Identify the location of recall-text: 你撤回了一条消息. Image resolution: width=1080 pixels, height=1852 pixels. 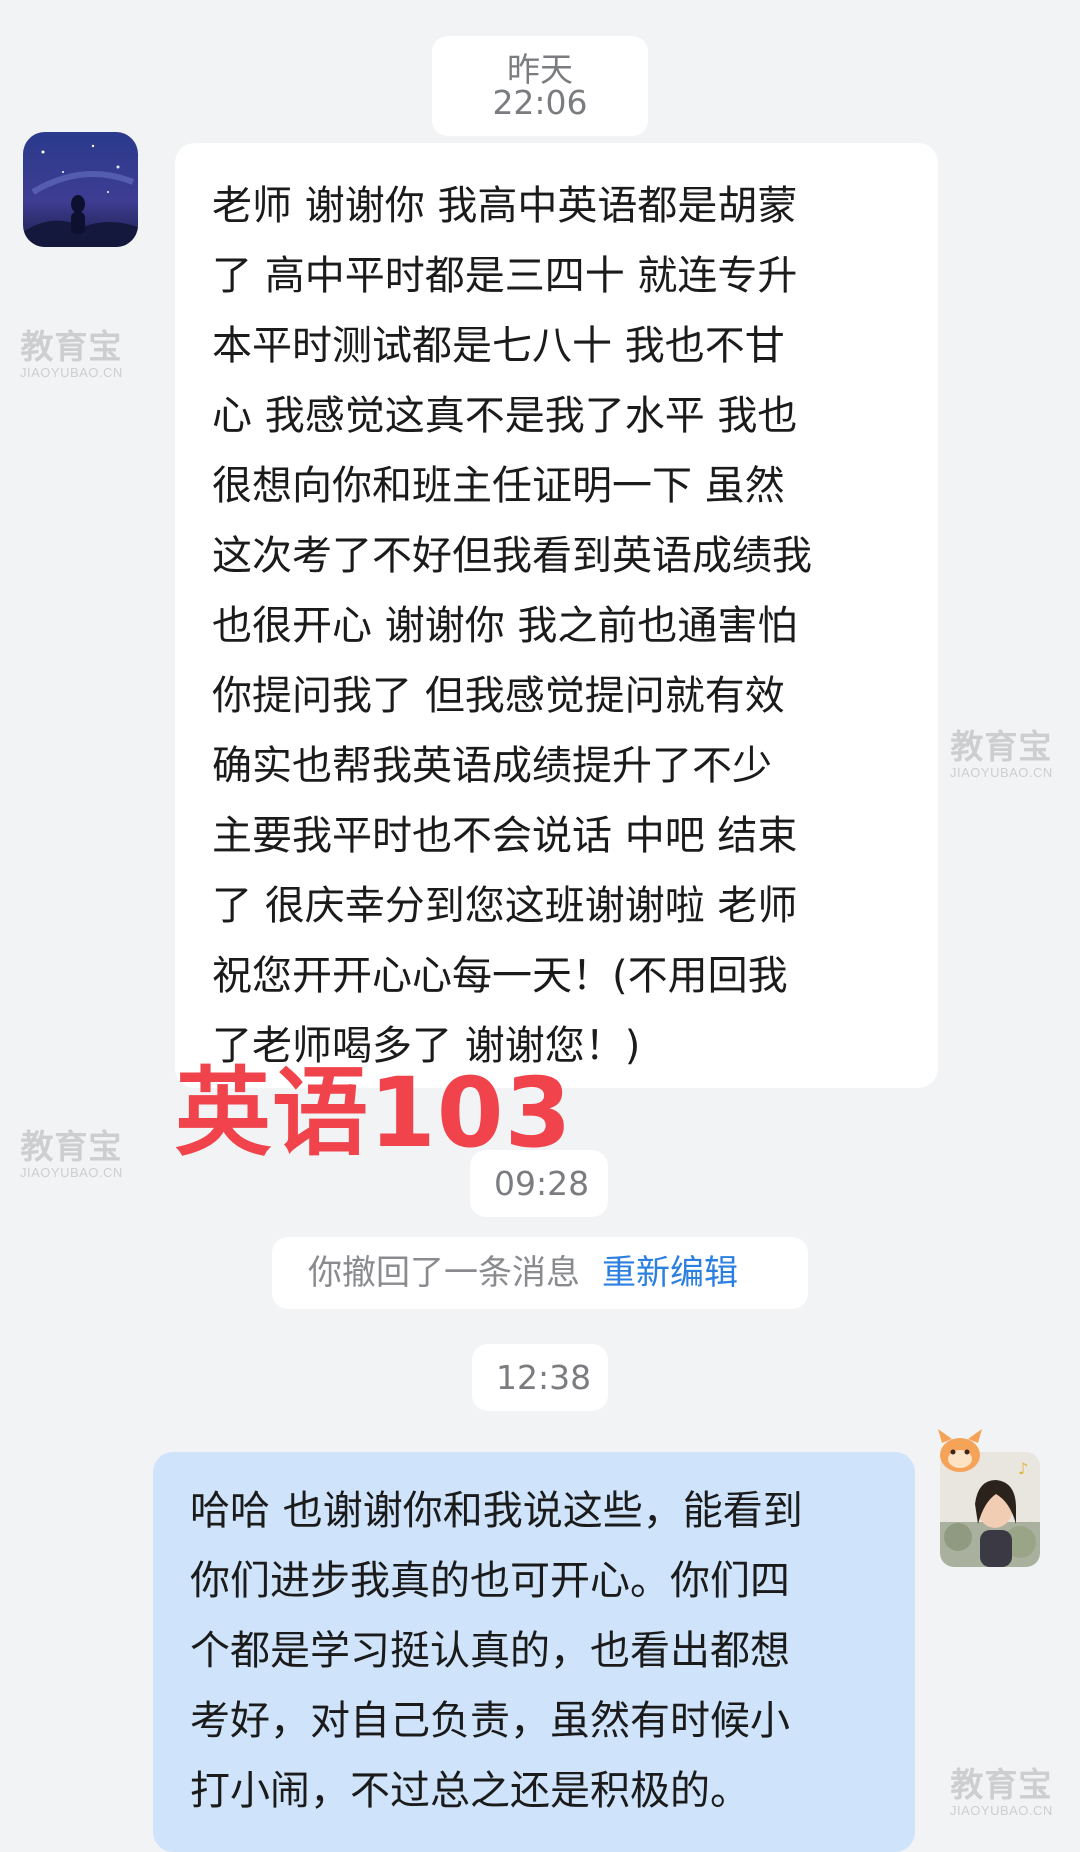
(444, 1273).